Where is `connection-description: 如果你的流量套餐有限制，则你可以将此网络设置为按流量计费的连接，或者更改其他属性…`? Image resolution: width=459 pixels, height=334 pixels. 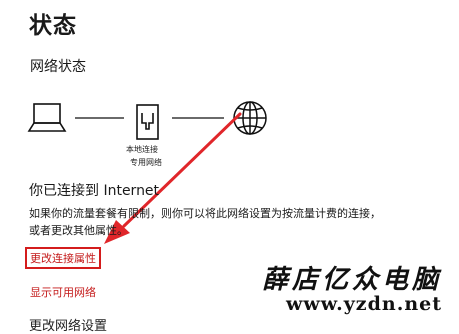
connection-description: 如果你的流量套餐有限制，则你可以将此网络设置为按流量计费的连接，或者更改其他属性… is located at coordinates (205, 222).